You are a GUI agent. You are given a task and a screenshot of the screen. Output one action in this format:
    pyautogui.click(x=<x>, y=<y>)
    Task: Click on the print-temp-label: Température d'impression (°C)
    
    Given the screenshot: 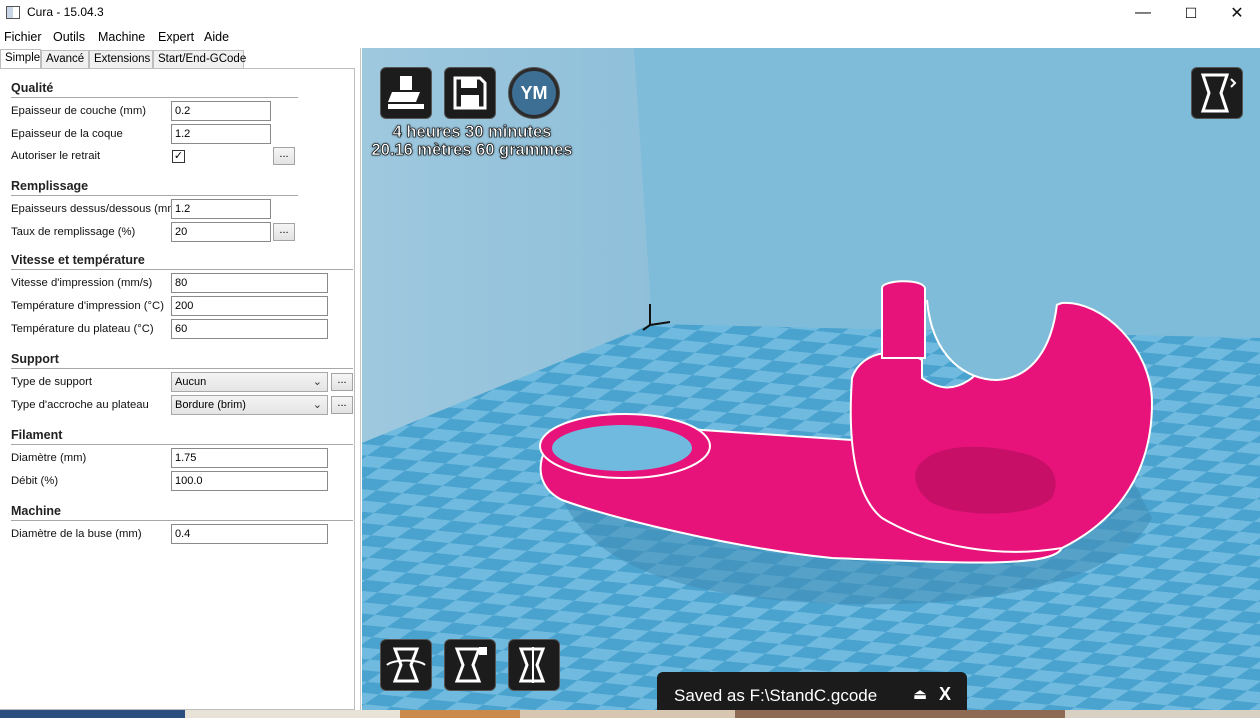 What is the action you would take?
    pyautogui.click(x=87, y=306)
    